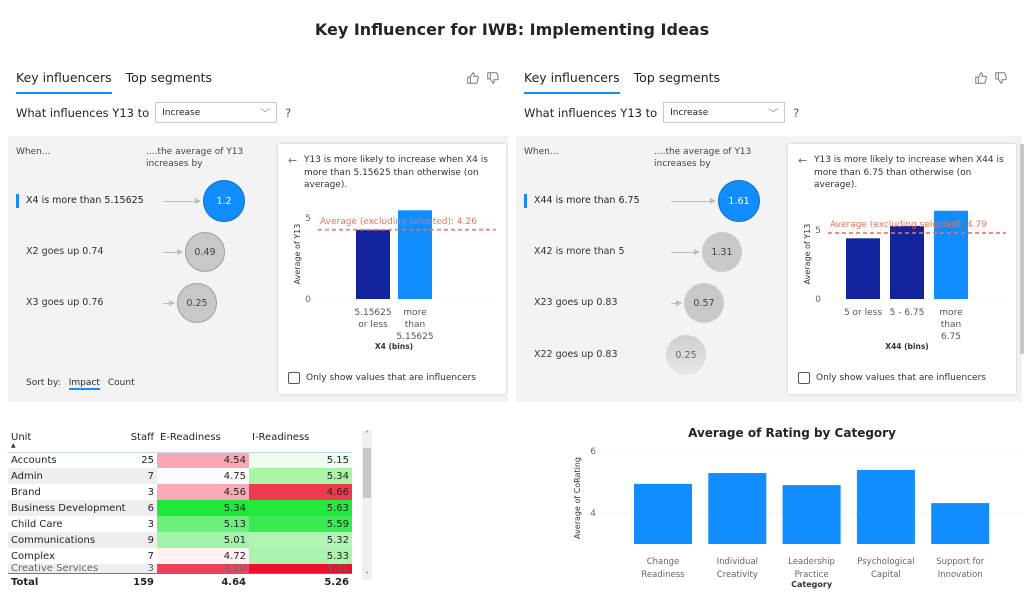  What do you see at coordinates (67, 440) in the screenshot?
I see `column-header-unit: Unit ▲` at bounding box center [67, 440].